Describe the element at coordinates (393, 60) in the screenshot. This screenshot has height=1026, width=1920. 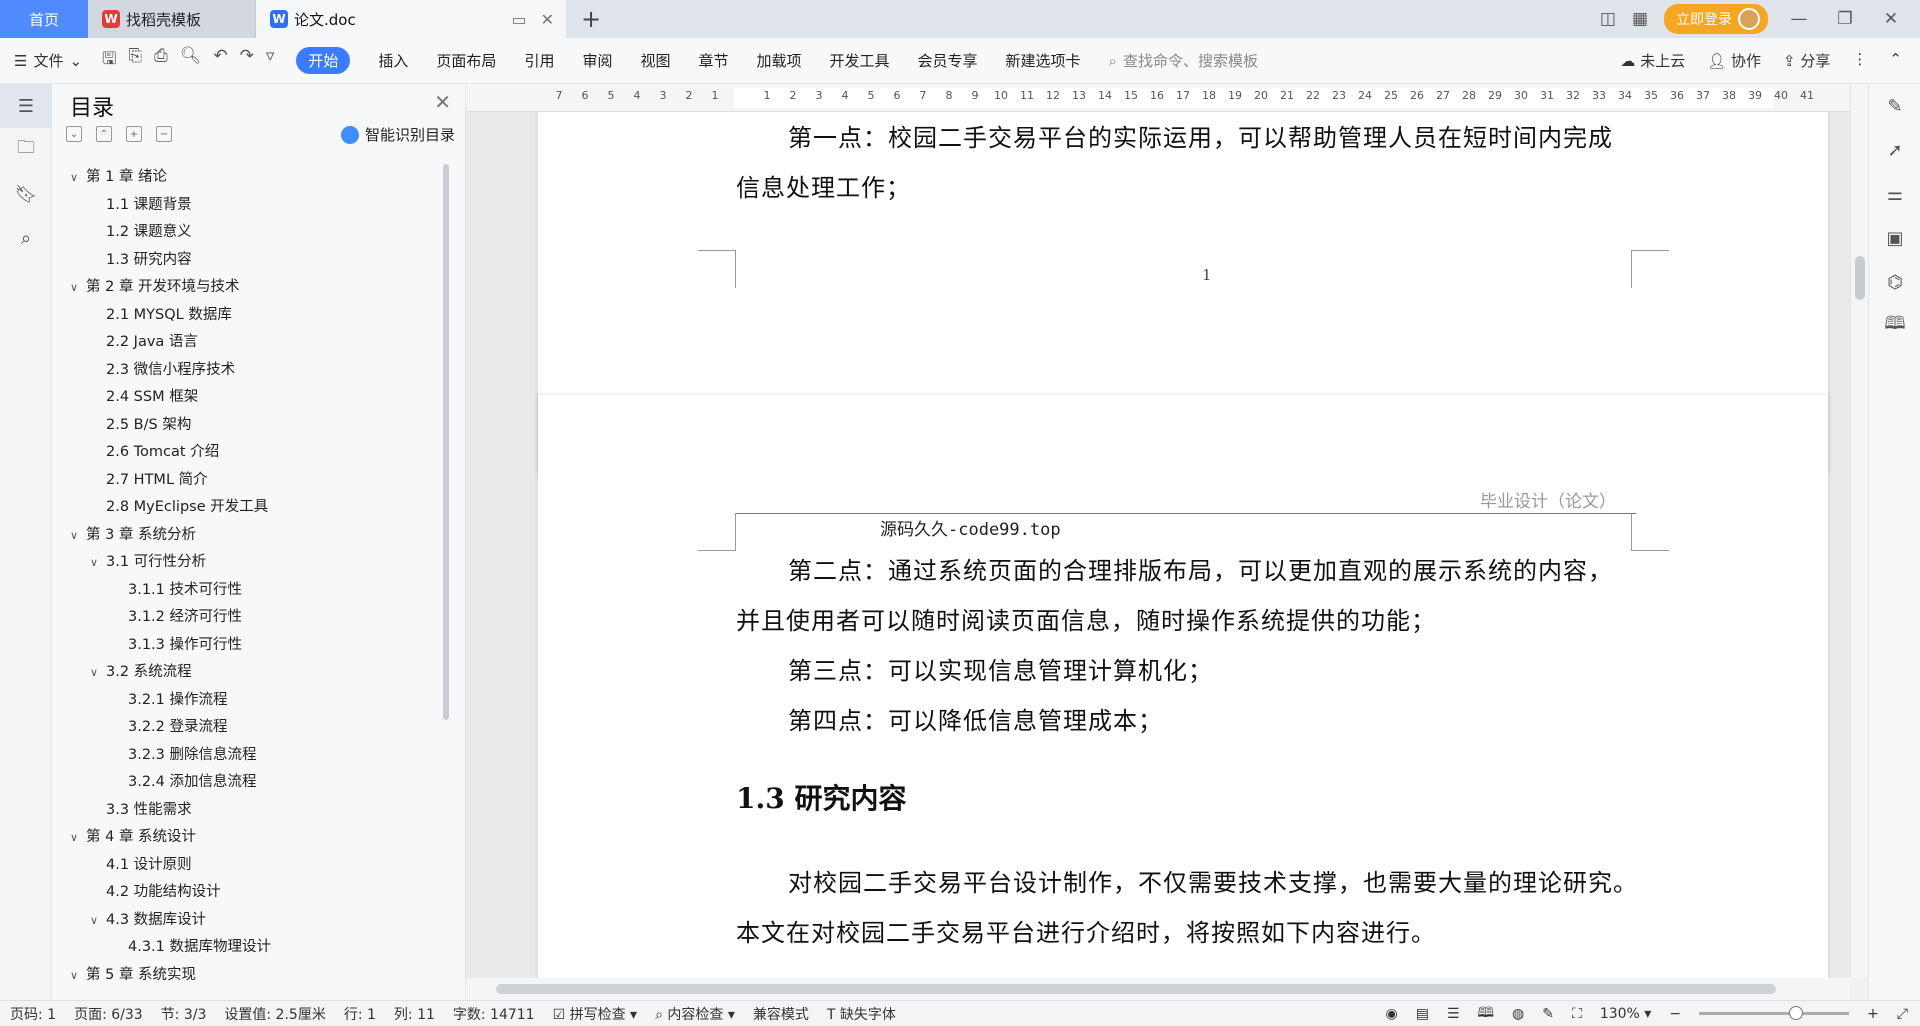
I see `tab-insert: 插入` at that location.